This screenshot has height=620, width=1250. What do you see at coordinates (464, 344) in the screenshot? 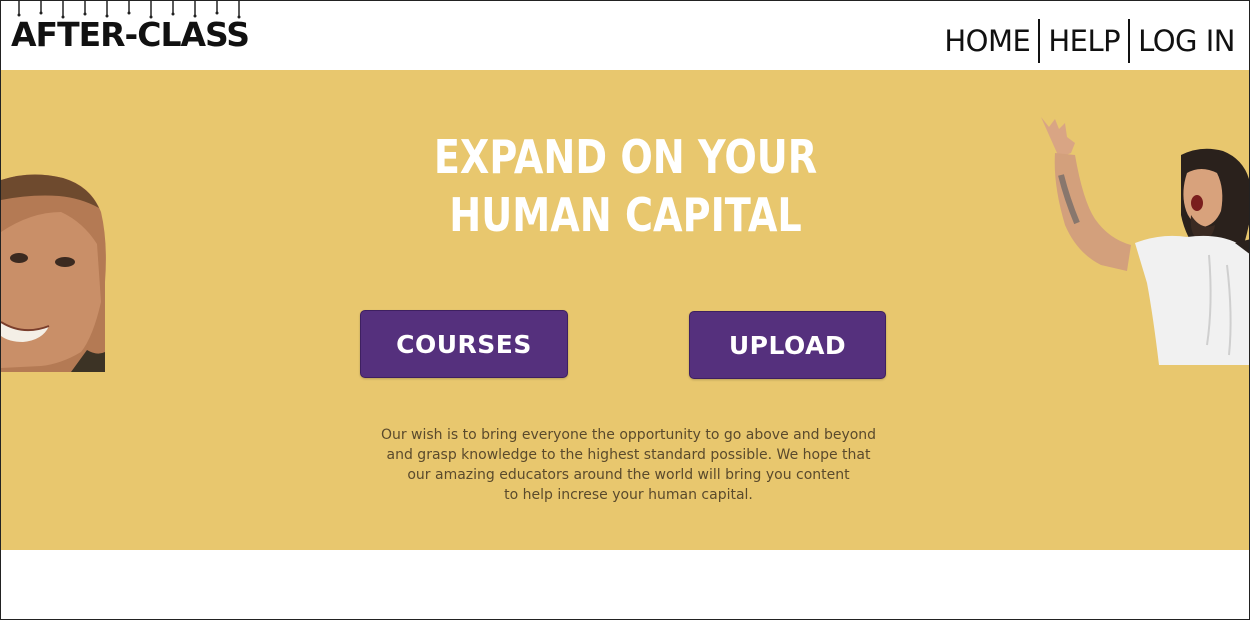
I see `courses-button: COURSES` at bounding box center [464, 344].